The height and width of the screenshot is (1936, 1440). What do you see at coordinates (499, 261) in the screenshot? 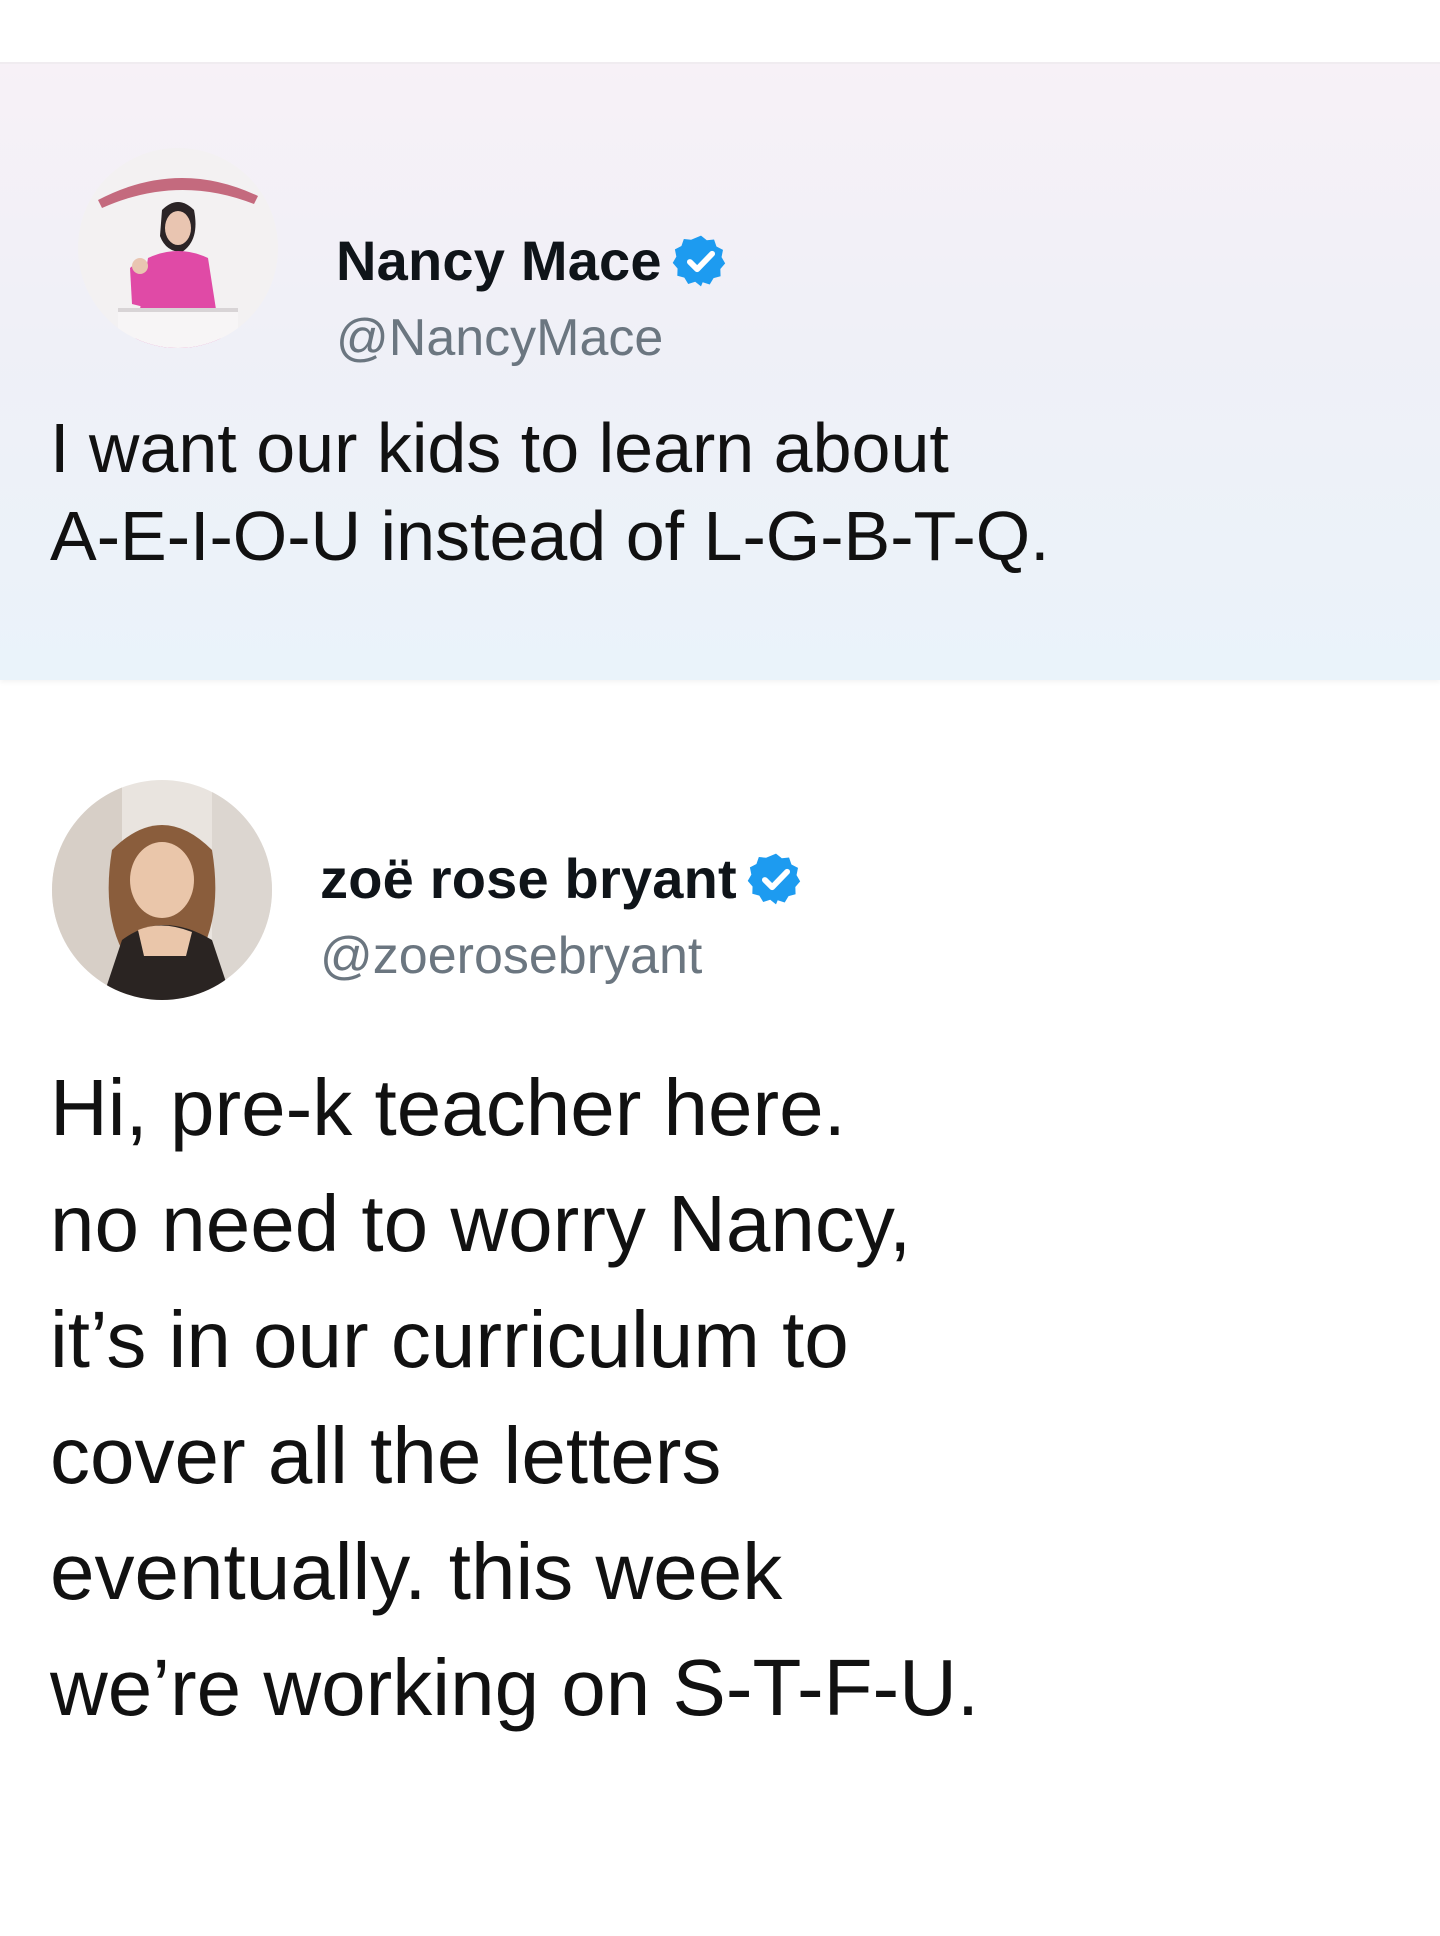
I see `display-name: Nancy Mace` at bounding box center [499, 261].